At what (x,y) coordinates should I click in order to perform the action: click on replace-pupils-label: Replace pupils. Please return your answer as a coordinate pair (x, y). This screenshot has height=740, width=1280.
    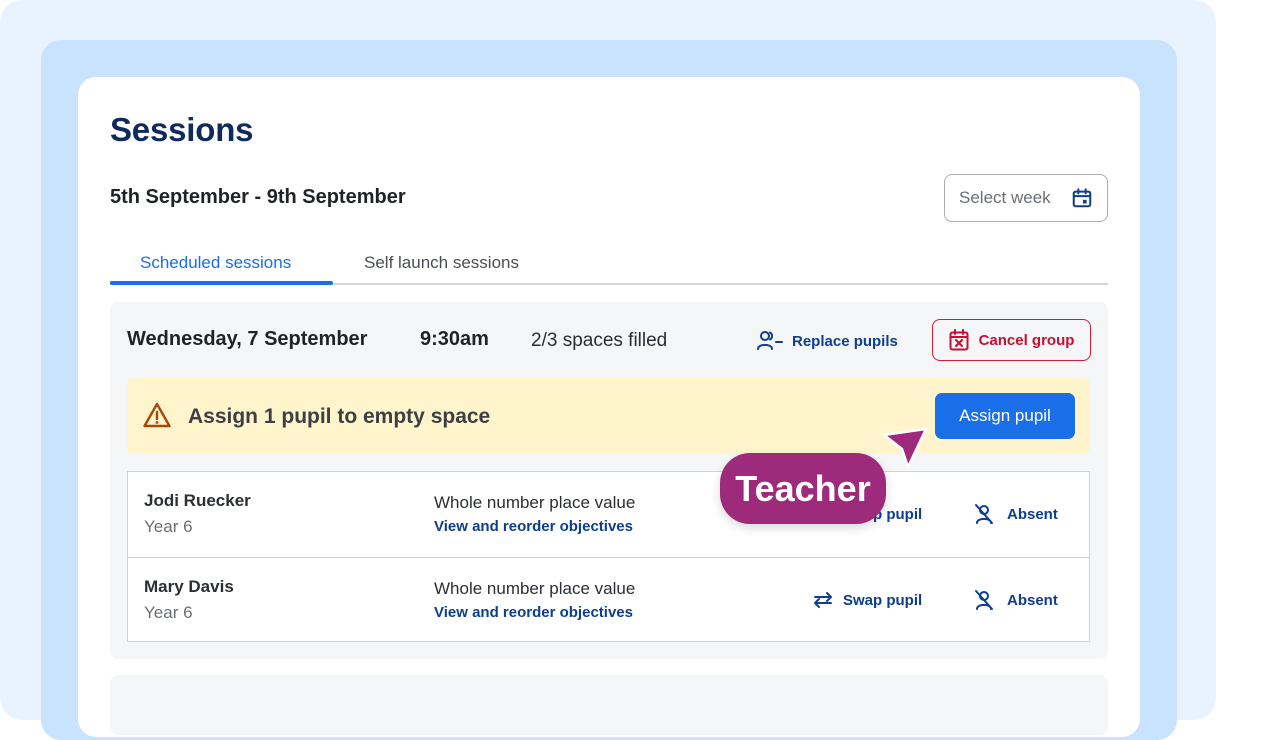
    Looking at the image, I should click on (845, 341).